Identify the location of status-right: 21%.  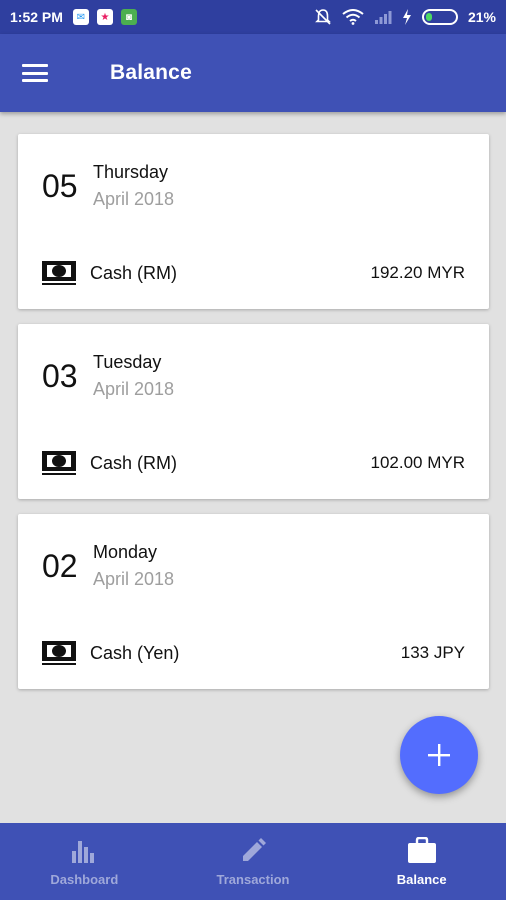
(405, 17).